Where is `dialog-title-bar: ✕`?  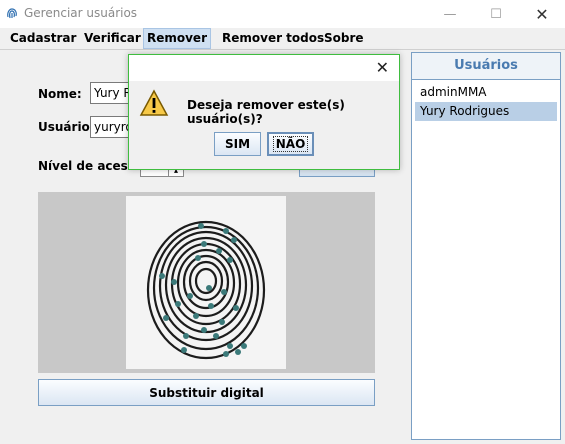
dialog-title-bar: ✕ is located at coordinates (264, 68).